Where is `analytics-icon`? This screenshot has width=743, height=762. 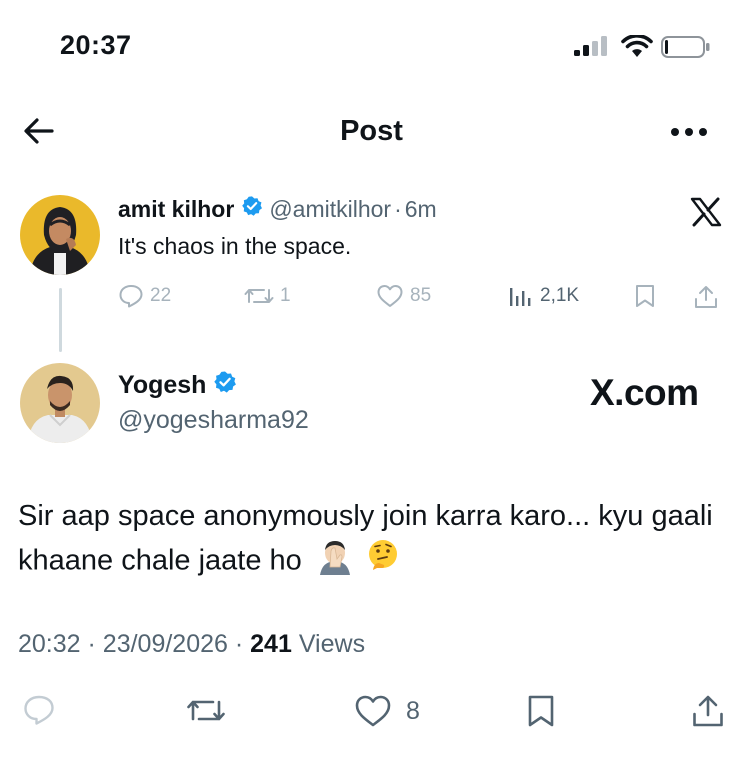 analytics-icon is located at coordinates (520, 297).